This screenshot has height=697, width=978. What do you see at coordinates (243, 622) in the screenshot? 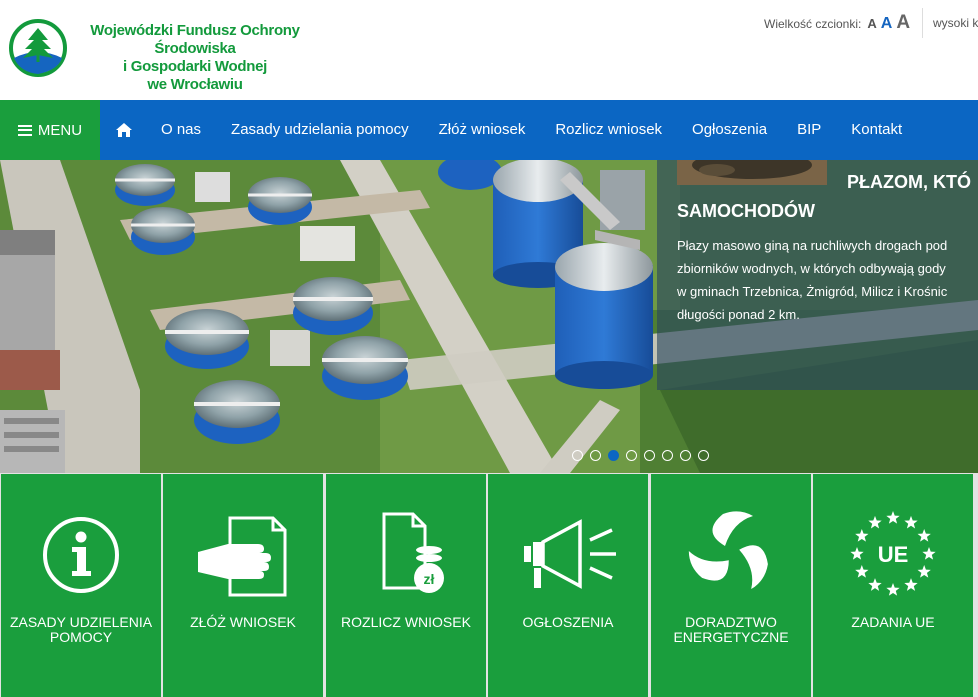
I see `tile-label: Złóż wniosek` at bounding box center [243, 622].